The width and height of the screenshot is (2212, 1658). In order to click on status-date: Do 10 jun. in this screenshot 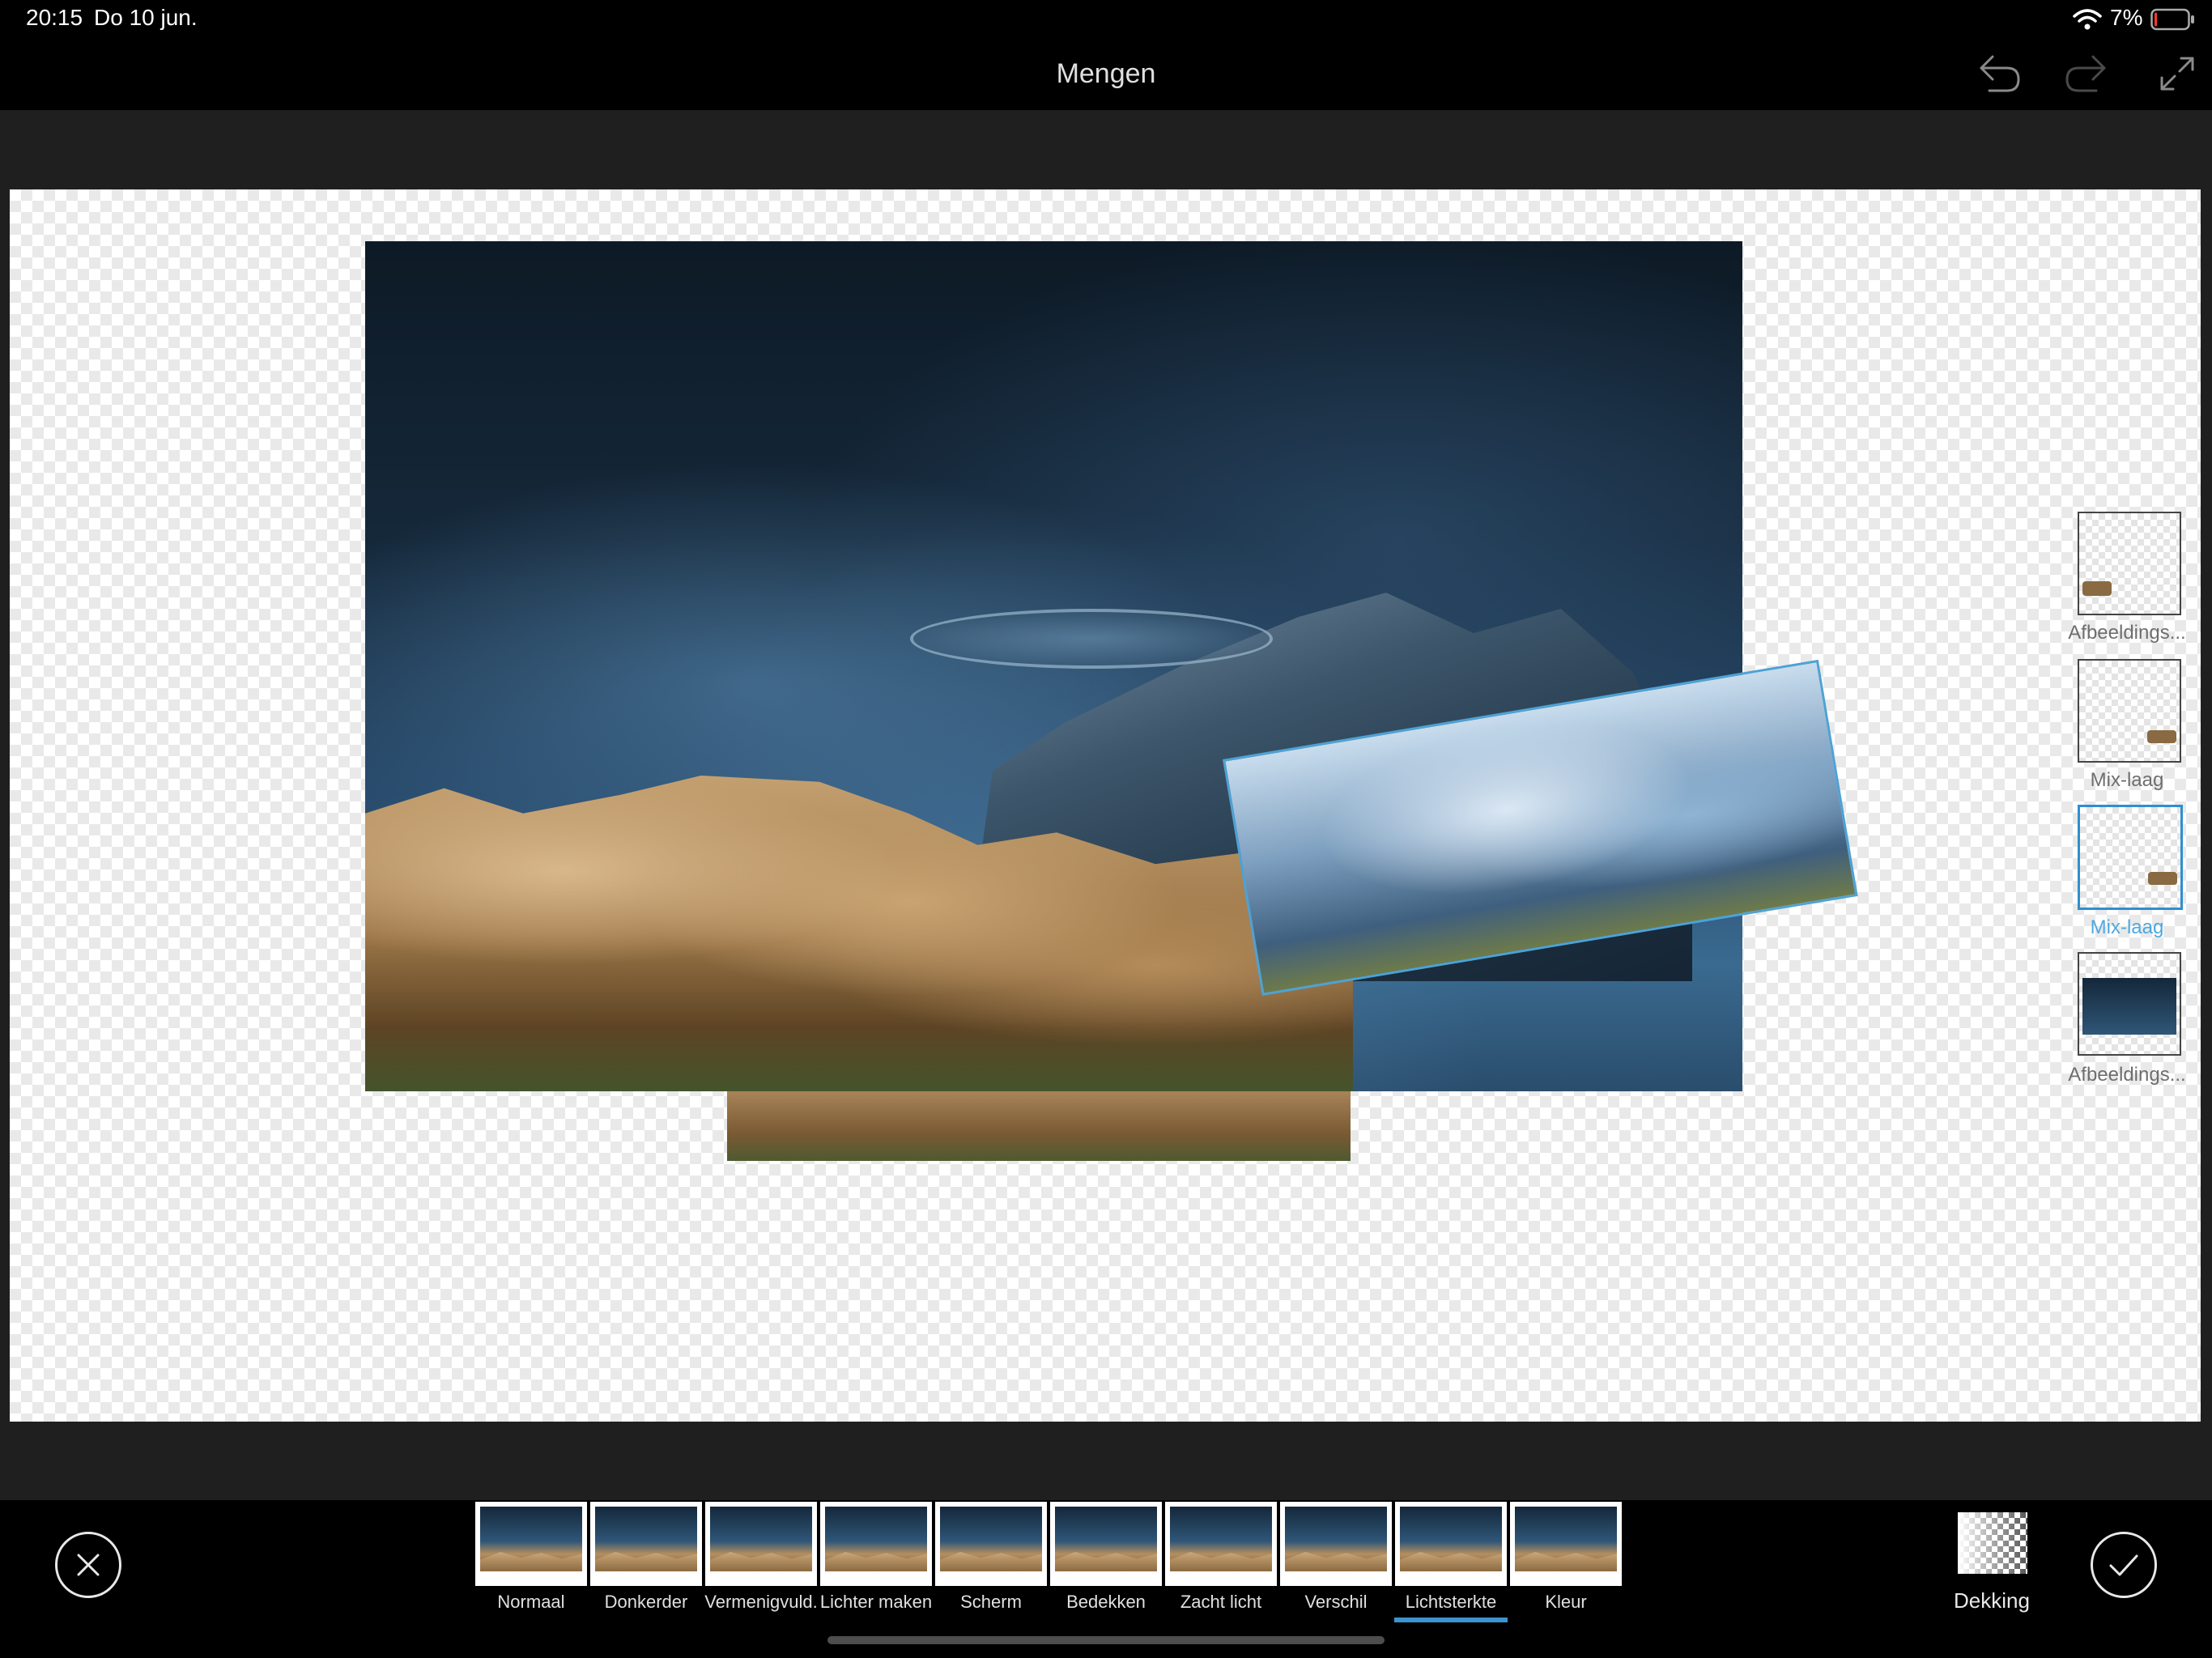, I will do `click(146, 17)`.